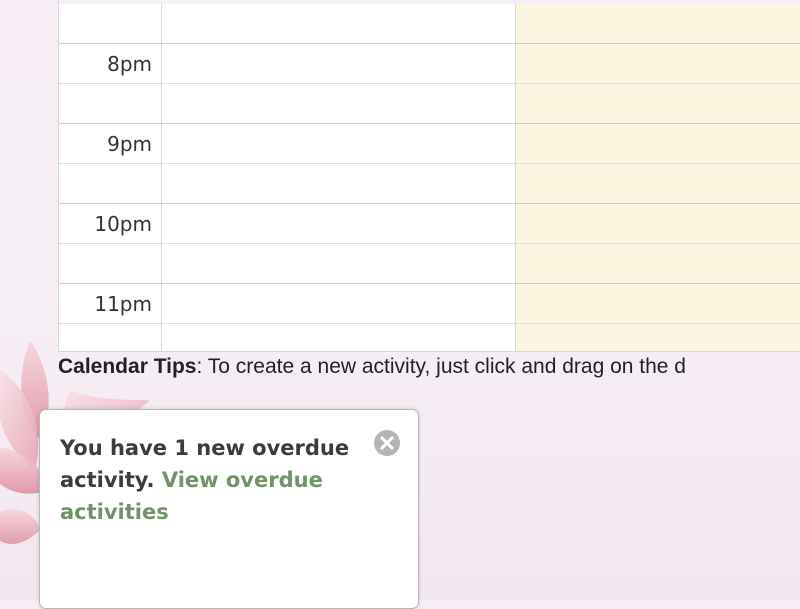  Describe the element at coordinates (110, 223) in the screenshot. I see `time-label: 10pm` at that location.